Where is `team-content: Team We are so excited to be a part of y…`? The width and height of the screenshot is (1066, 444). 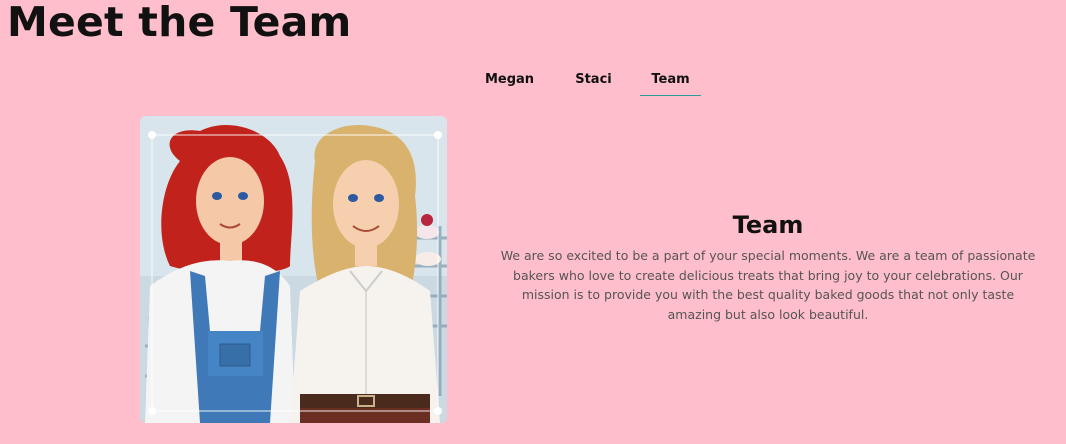 team-content: Team We are so excited to be a part of y… is located at coordinates (768, 267).